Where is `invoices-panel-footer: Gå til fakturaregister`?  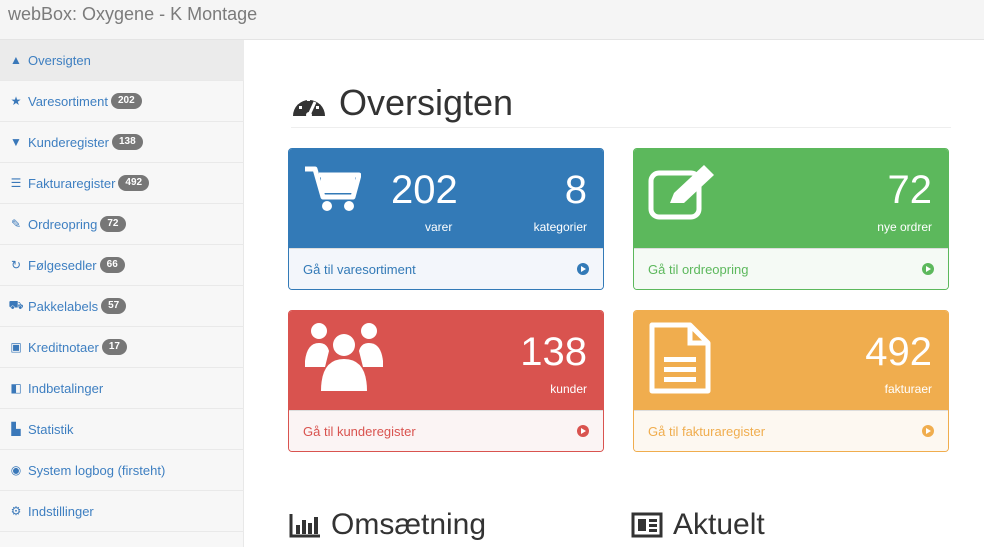 invoices-panel-footer: Gå til fakturaregister is located at coordinates (791, 430).